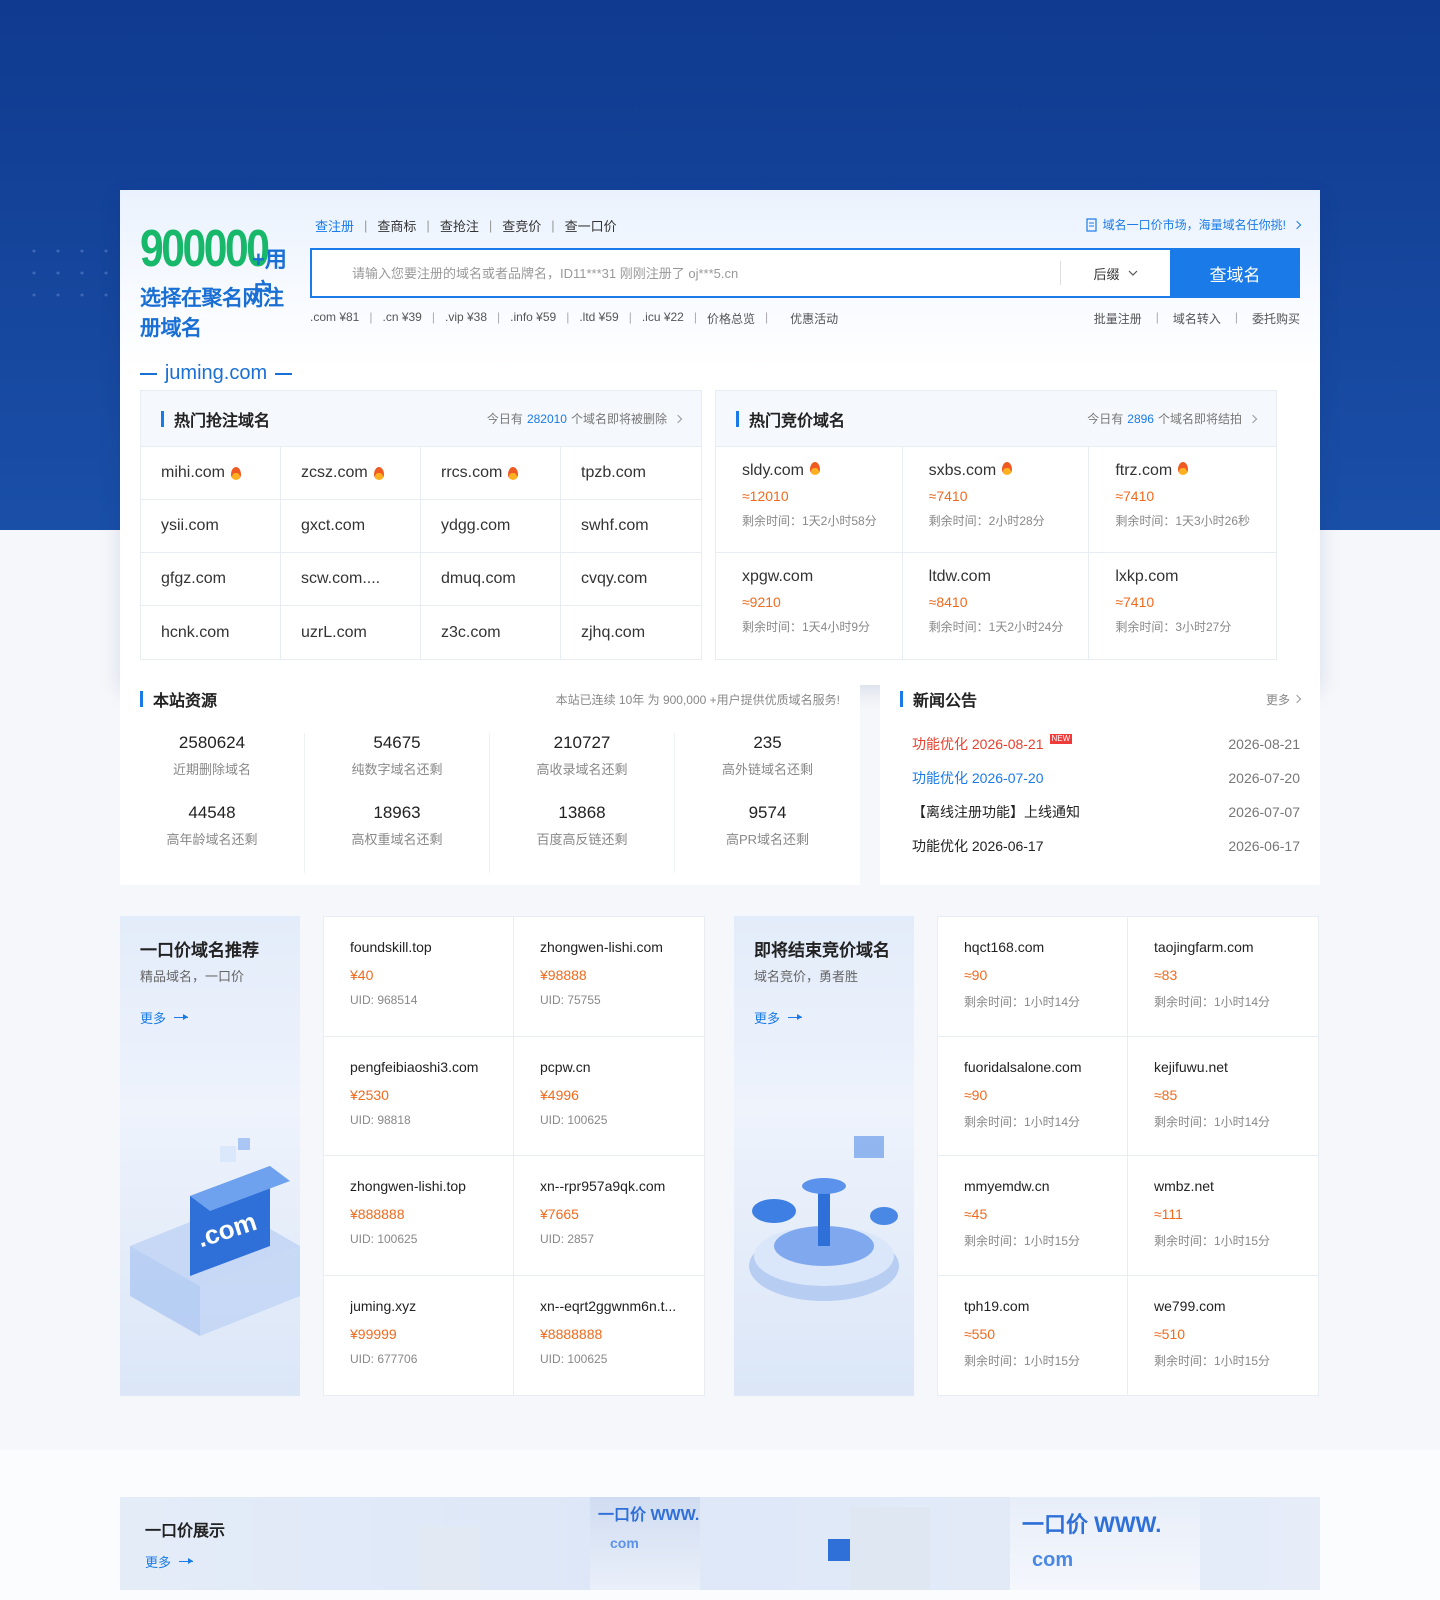 The height and width of the screenshot is (1600, 1440). I want to click on hot-auction-item: xpgw.com ≈9210 剩余时间：1天4小时9分, so click(809, 606).